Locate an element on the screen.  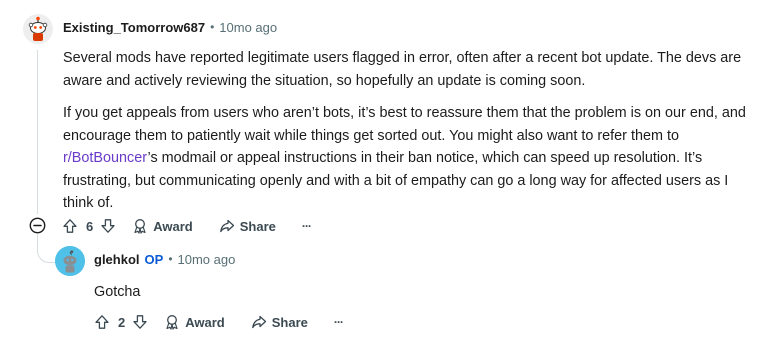
comment-action-row: 6 Award Share ··· is located at coordinates (187, 226).